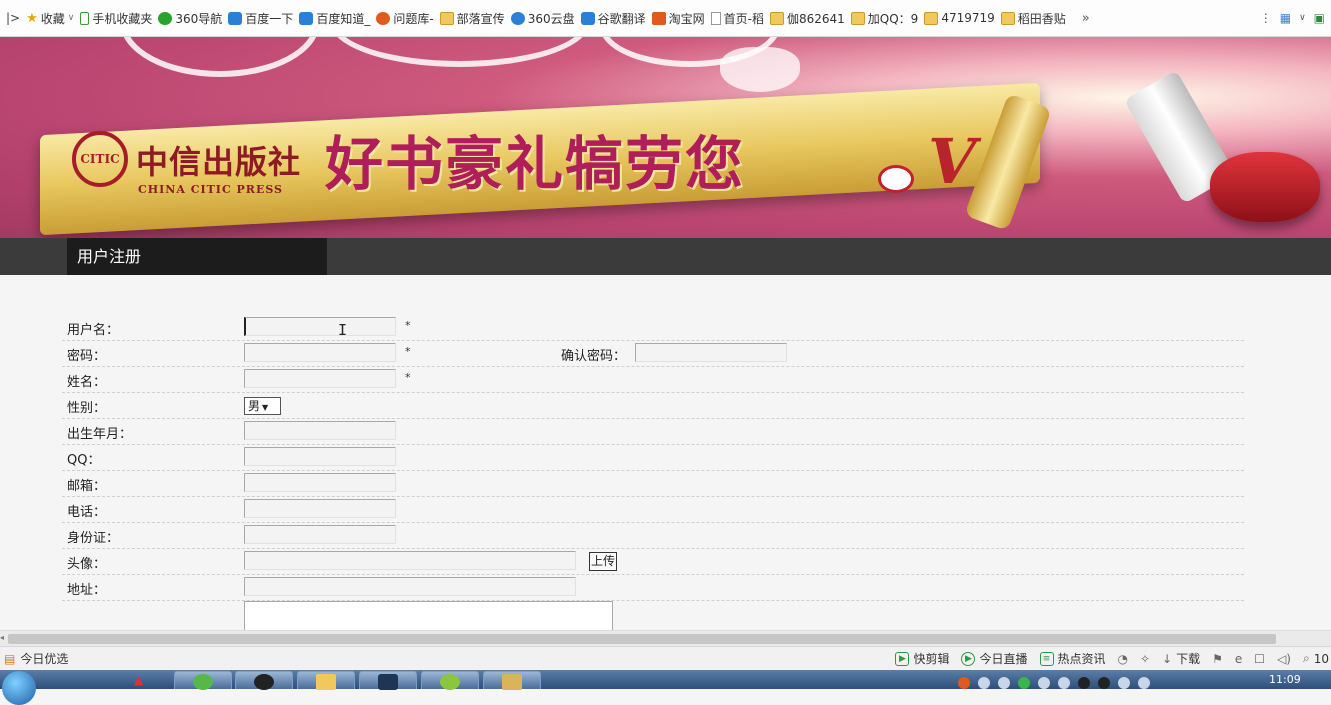  I want to click on bookmark-item-folder-3: 4719719, so click(959, 18).